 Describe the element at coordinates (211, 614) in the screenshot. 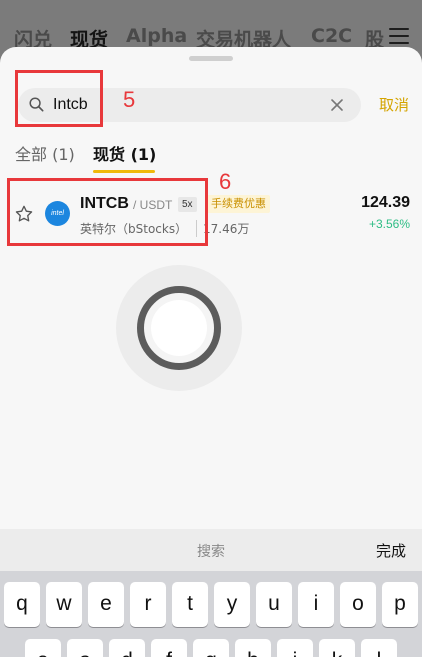

I see `keyboard: q w e r t y u i o p a s d f g h j k l` at that location.